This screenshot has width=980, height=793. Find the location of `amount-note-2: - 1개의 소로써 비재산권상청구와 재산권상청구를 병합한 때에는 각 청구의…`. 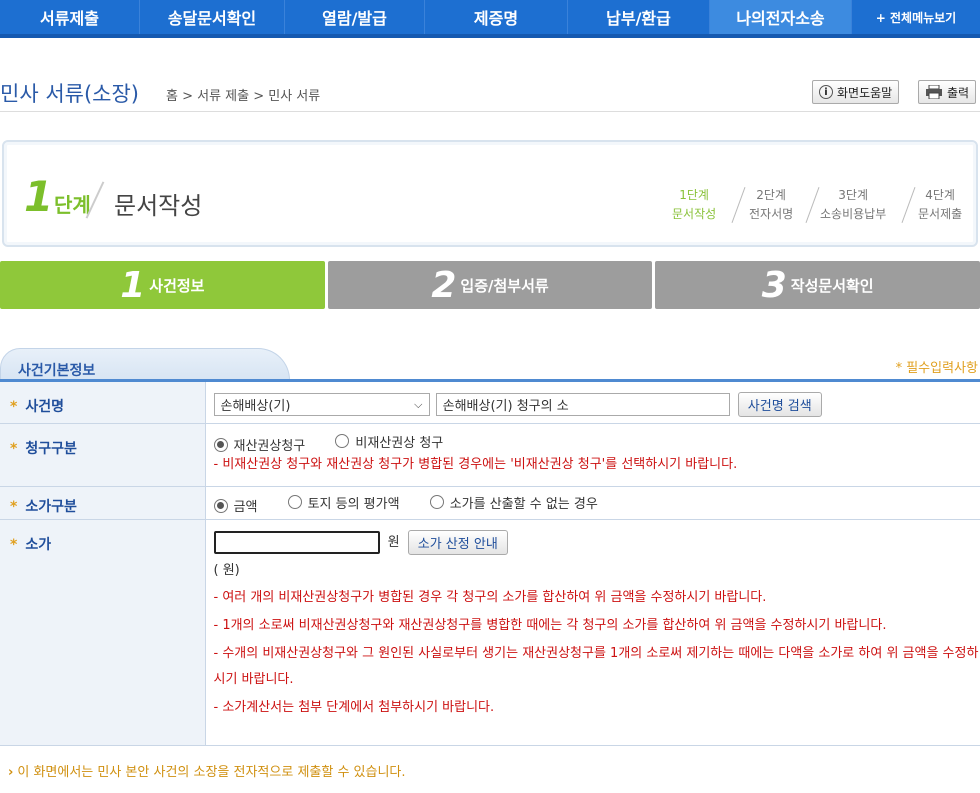

amount-note-2: - 1개의 소로써 비재산권상청구와 재산권상청구를 병합한 때에는 각 청구의… is located at coordinates (550, 625).